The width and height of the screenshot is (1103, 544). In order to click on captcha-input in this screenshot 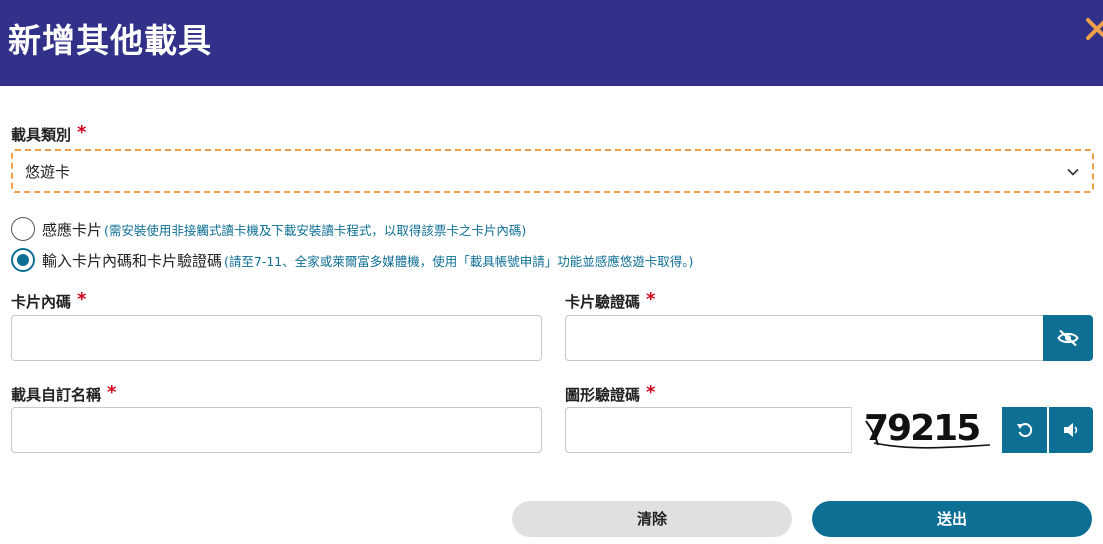, I will do `click(708, 430)`.